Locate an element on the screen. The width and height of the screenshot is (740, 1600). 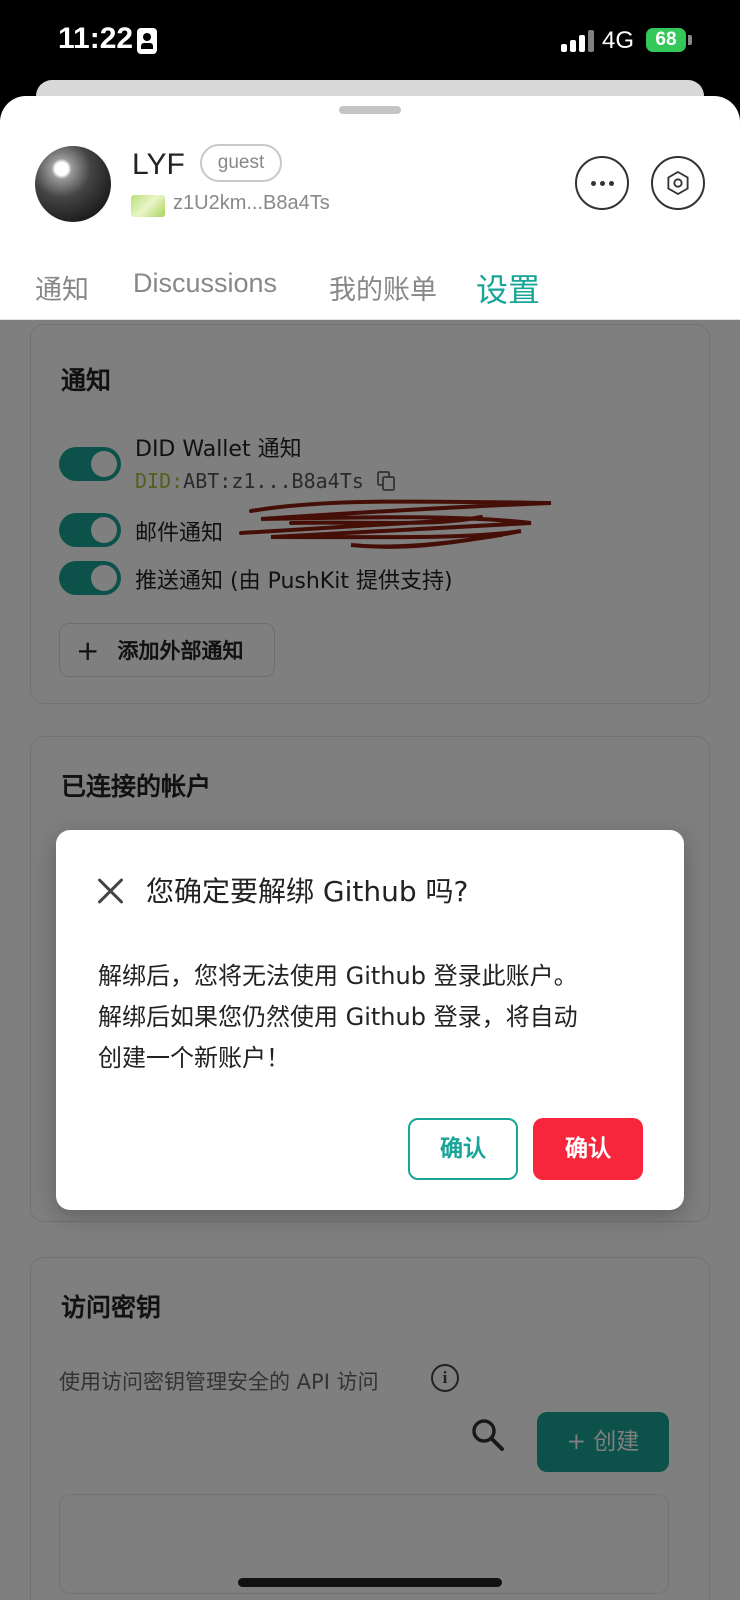
dialog-body-line: 创建一个新账户！ is located at coordinates (194, 1058).